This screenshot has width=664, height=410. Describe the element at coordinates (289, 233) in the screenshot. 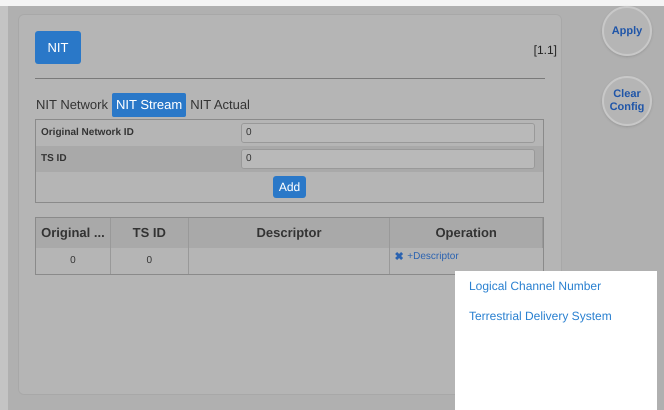

I see `column-header: Descriptor` at that location.